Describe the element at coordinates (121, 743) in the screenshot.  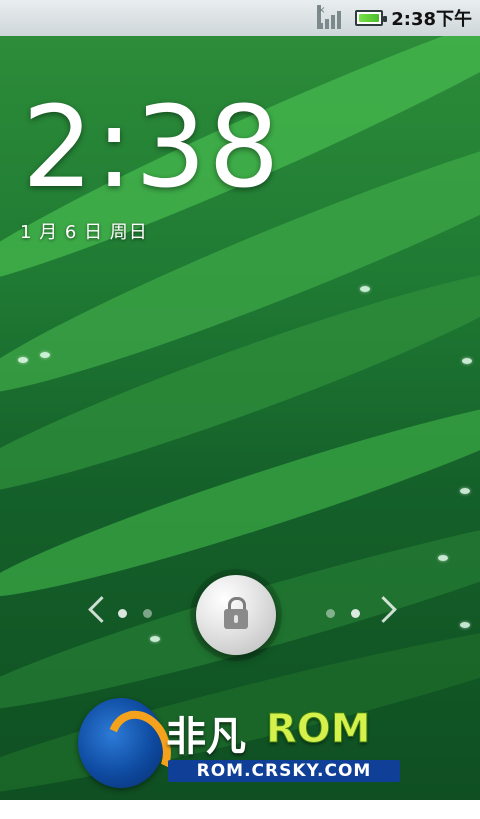
I see `brand-logo-mark` at that location.